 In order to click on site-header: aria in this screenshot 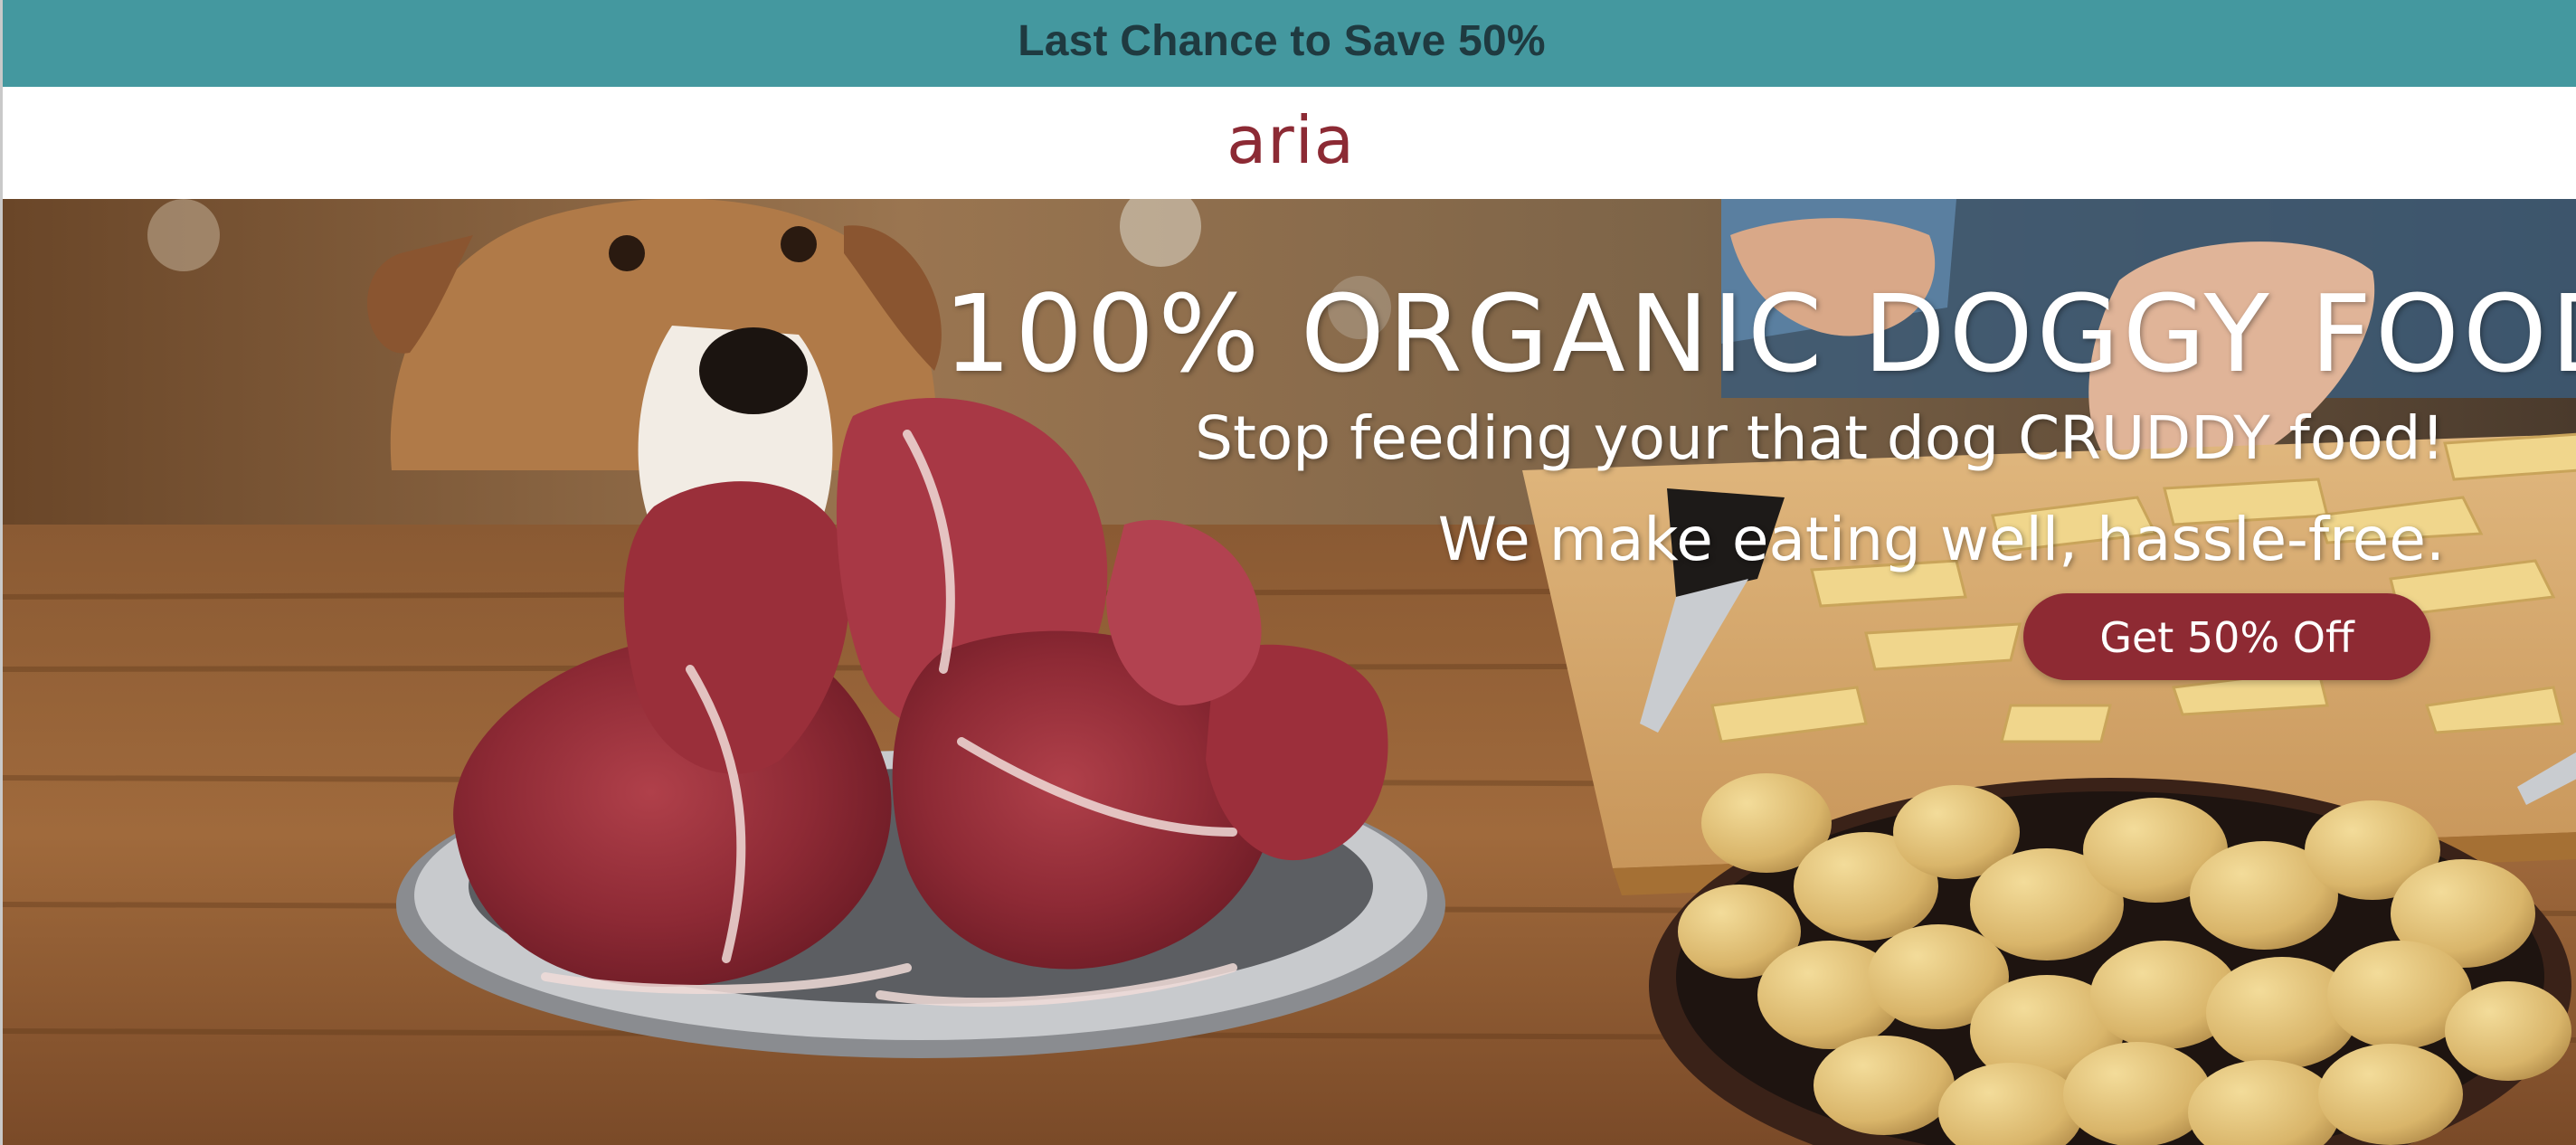, I will do `click(1288, 143)`.